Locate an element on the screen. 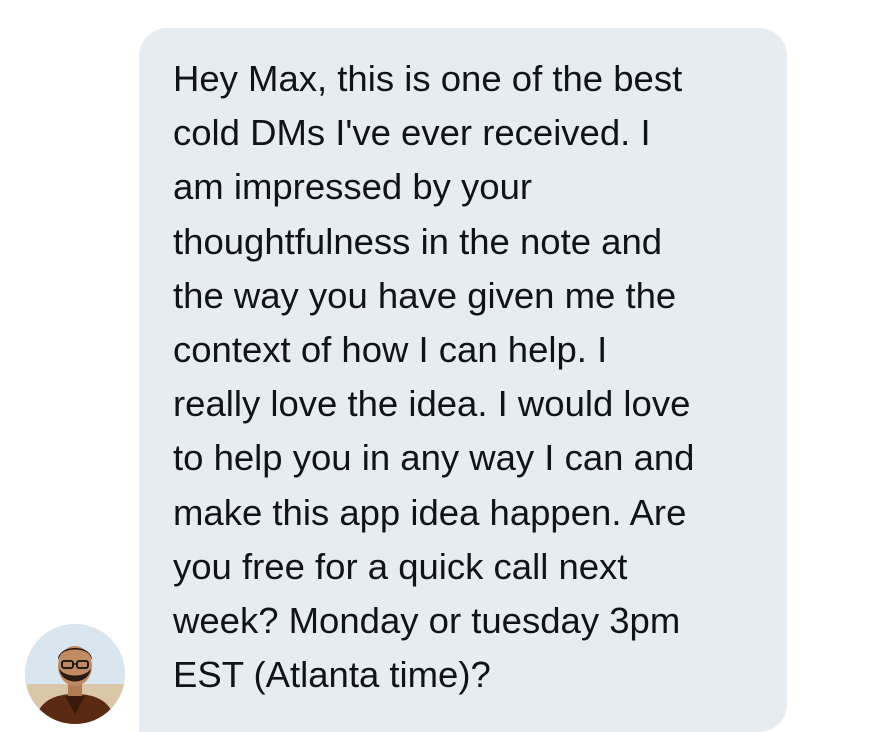  avatar-icon is located at coordinates (75, 674).